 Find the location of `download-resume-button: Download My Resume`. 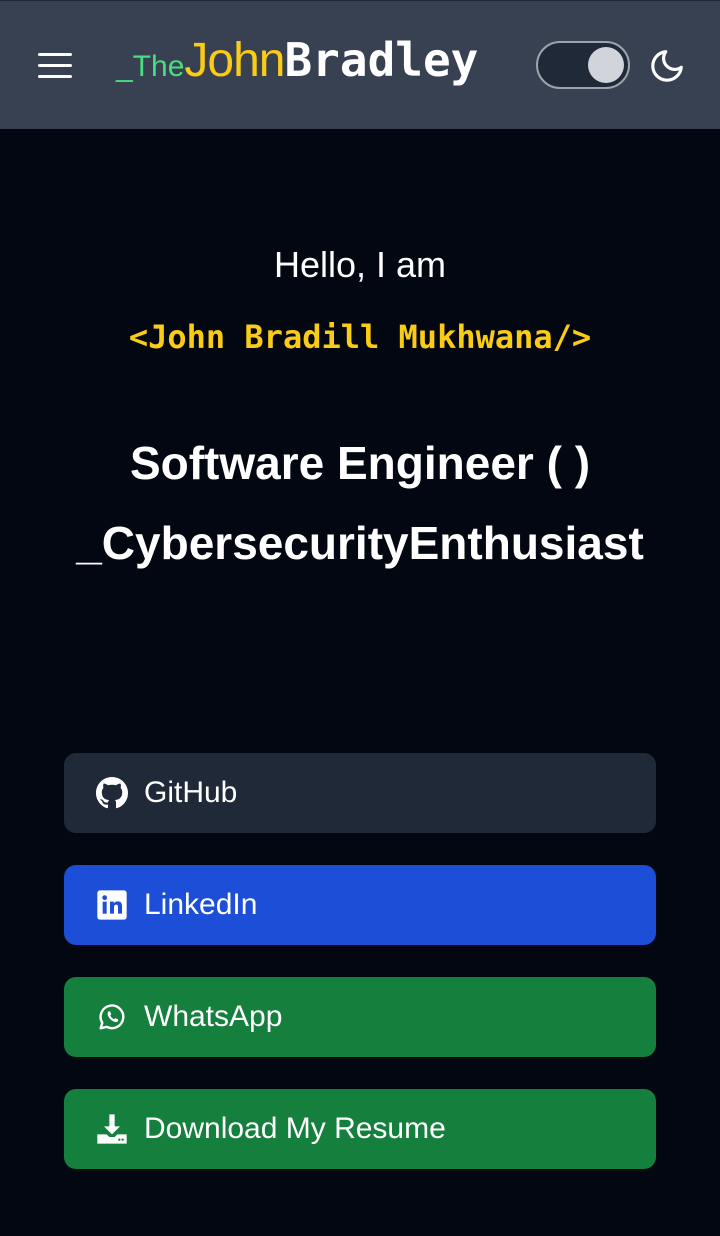

download-resume-button: Download My Resume is located at coordinates (360, 1129).